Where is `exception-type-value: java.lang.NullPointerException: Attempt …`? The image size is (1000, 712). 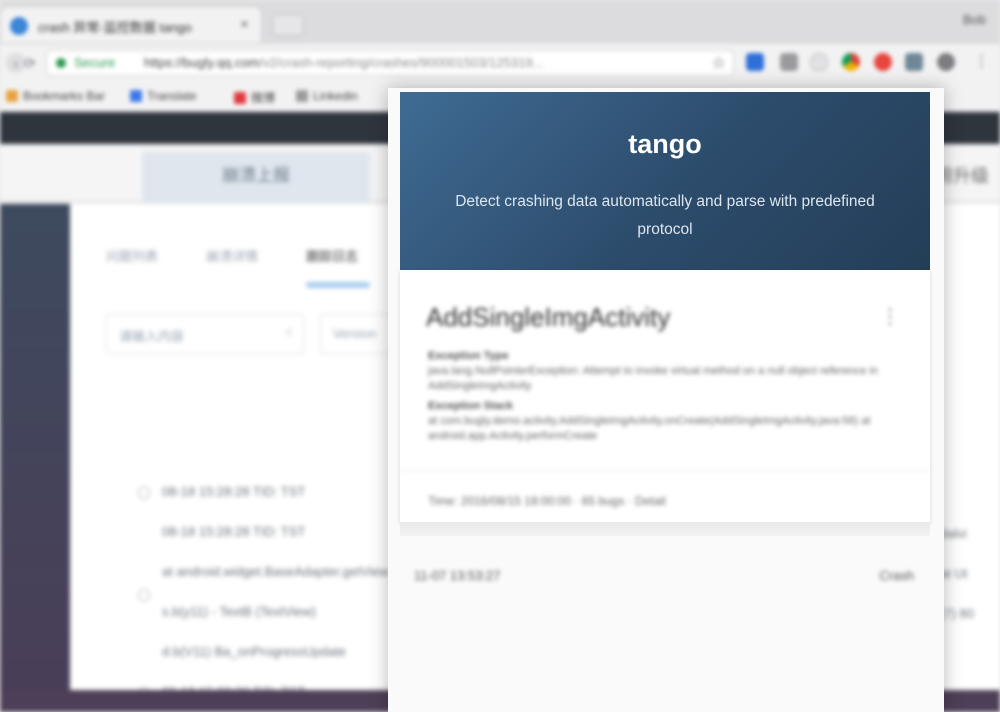 exception-type-value: java.lang.NullPointerException: Attempt … is located at coordinates (653, 378).